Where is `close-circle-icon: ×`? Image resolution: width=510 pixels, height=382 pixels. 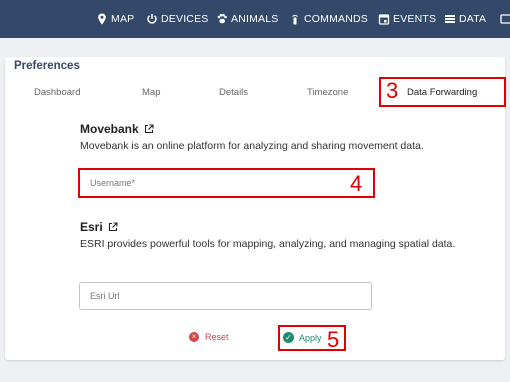
close-circle-icon: × is located at coordinates (194, 337).